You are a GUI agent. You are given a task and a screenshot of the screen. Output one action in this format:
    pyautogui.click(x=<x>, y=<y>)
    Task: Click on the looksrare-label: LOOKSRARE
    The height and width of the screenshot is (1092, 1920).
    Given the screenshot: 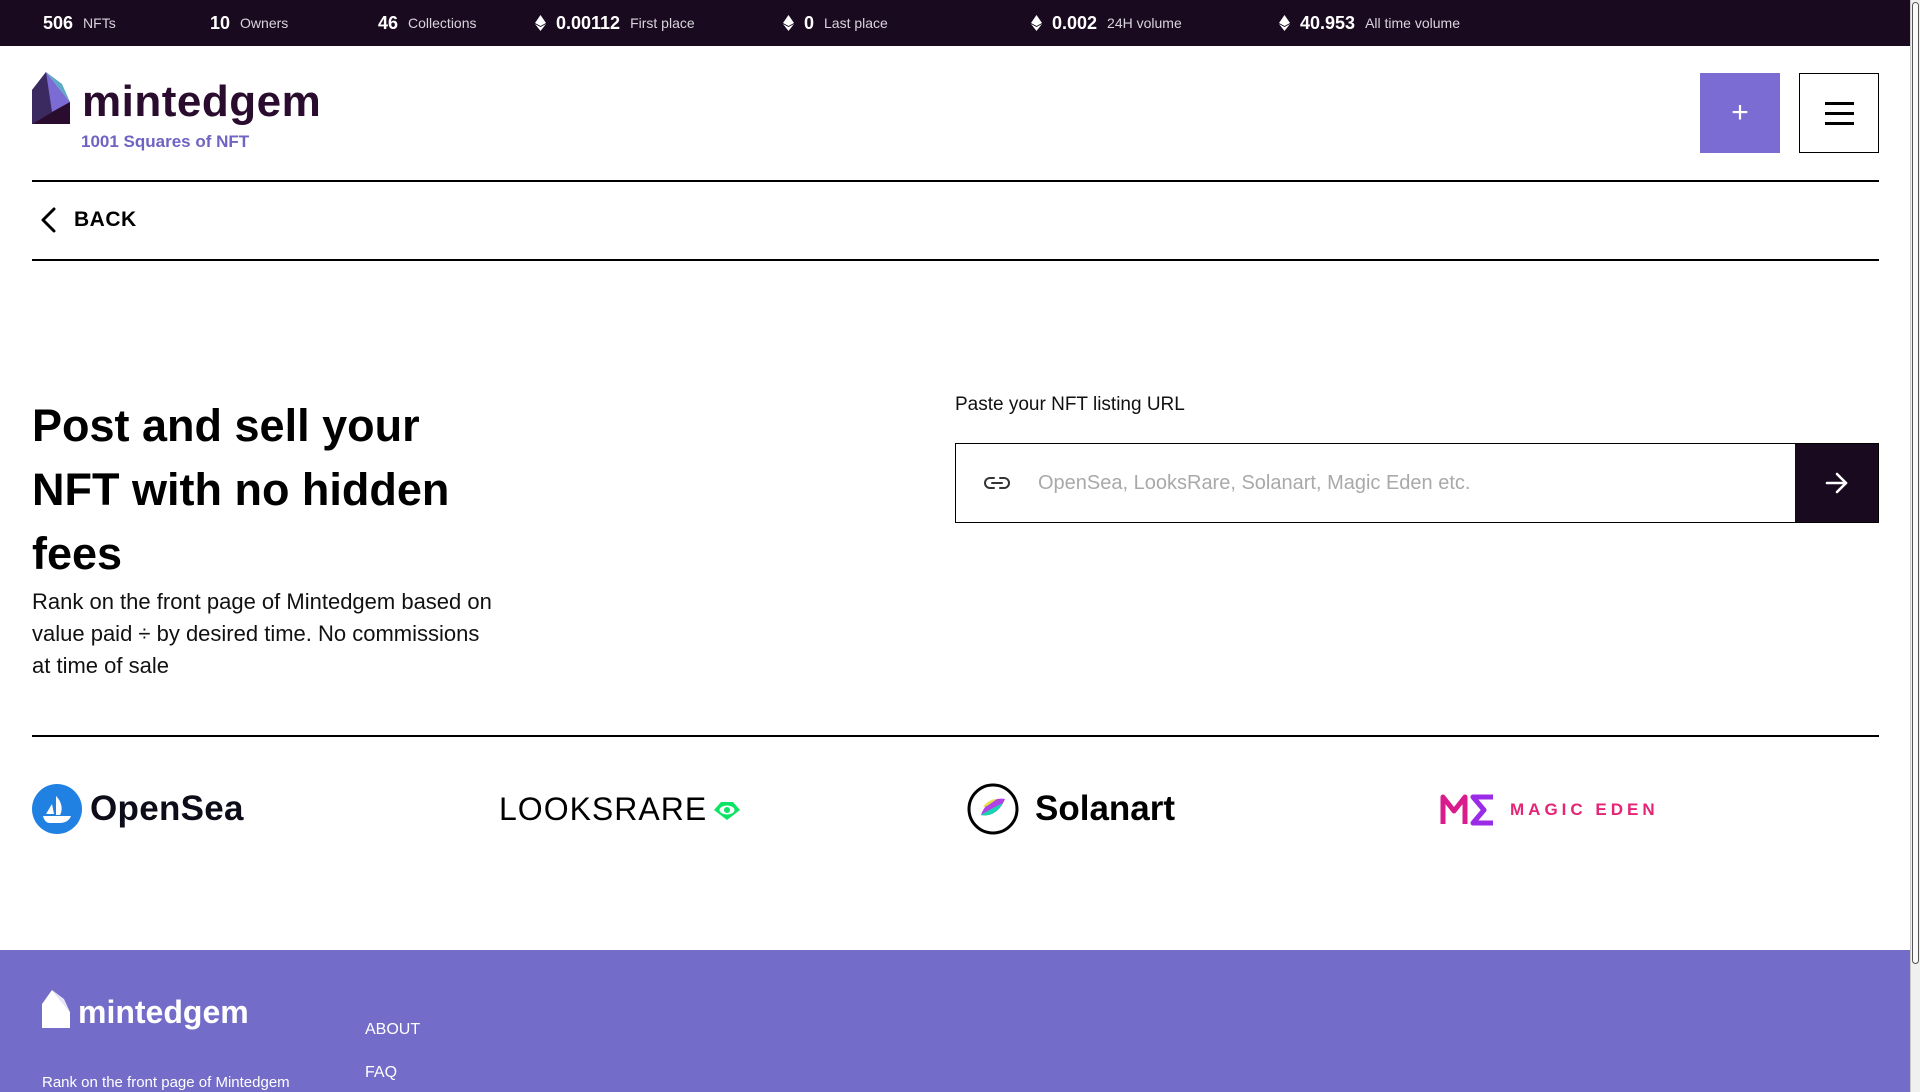 What is the action you would take?
    pyautogui.click(x=603, y=809)
    